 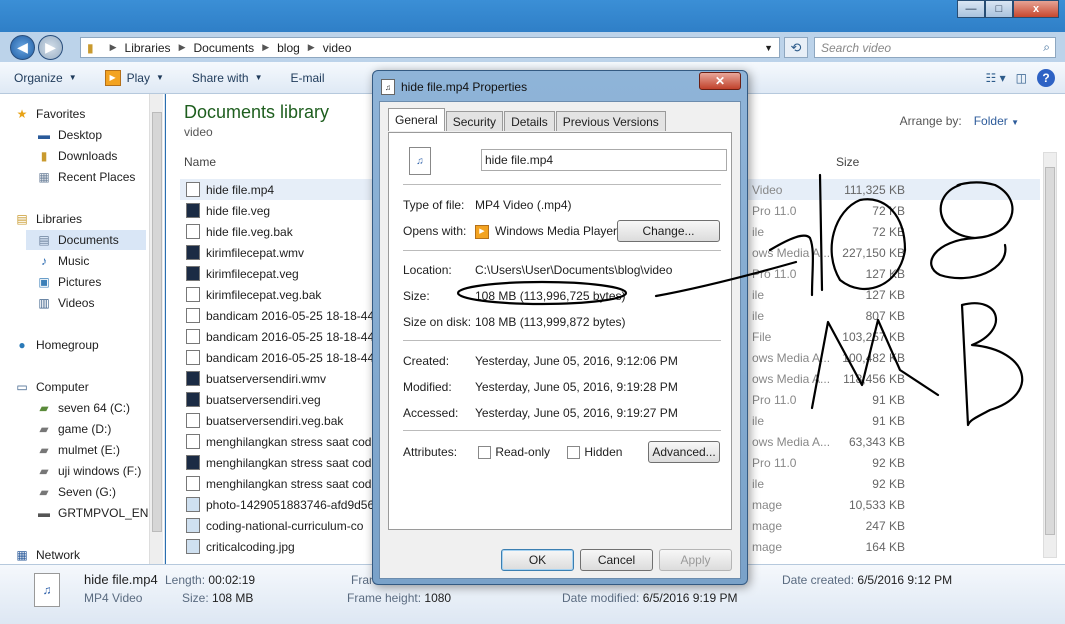 I want to click on size-on-disk-label: Size on disk:, so click(x=437, y=322).